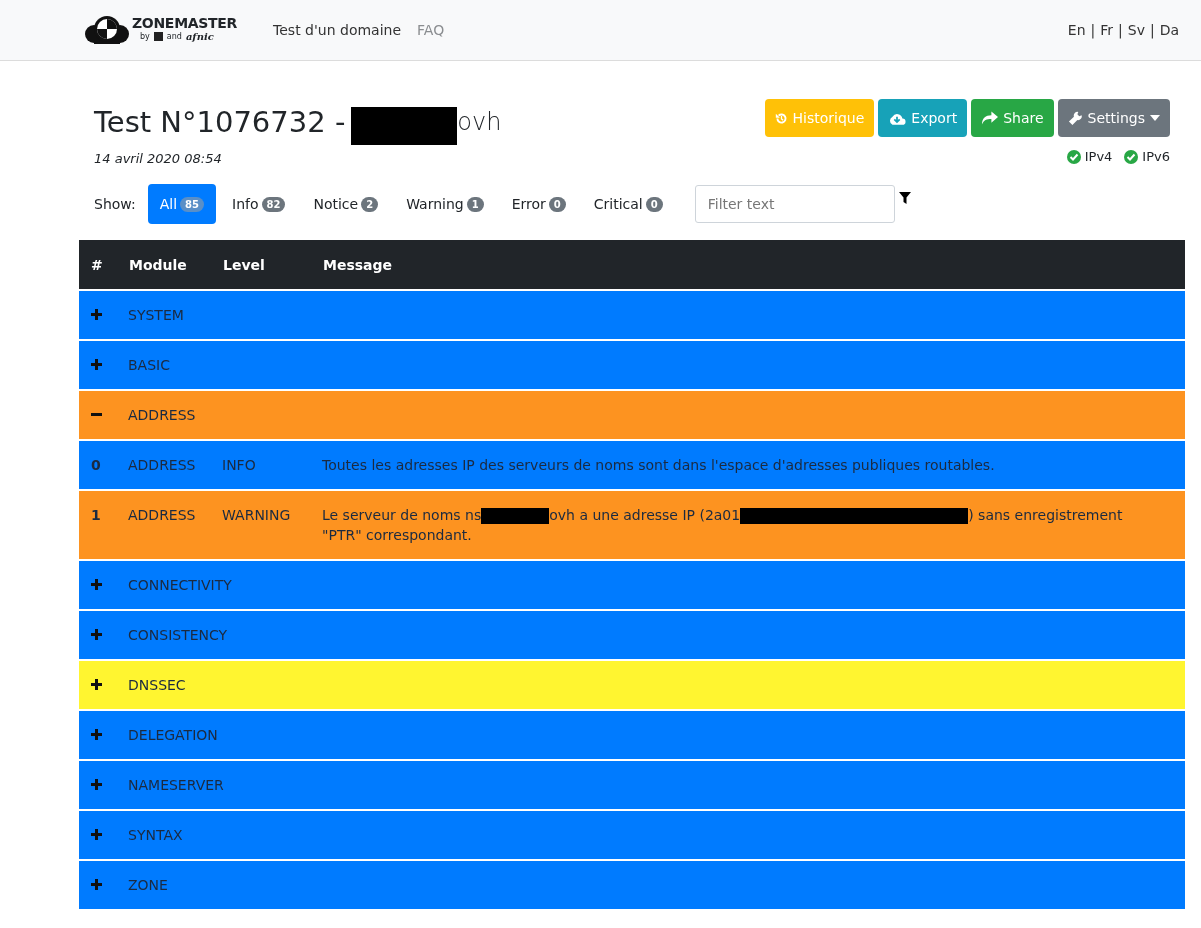  Describe the element at coordinates (273, 204) in the screenshot. I see `count-badge: 82` at that location.